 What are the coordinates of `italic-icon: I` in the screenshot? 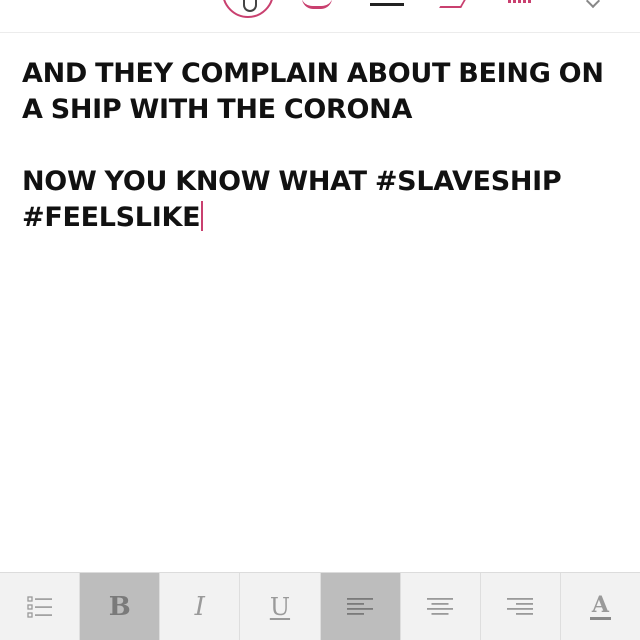 It's located at (199, 607).